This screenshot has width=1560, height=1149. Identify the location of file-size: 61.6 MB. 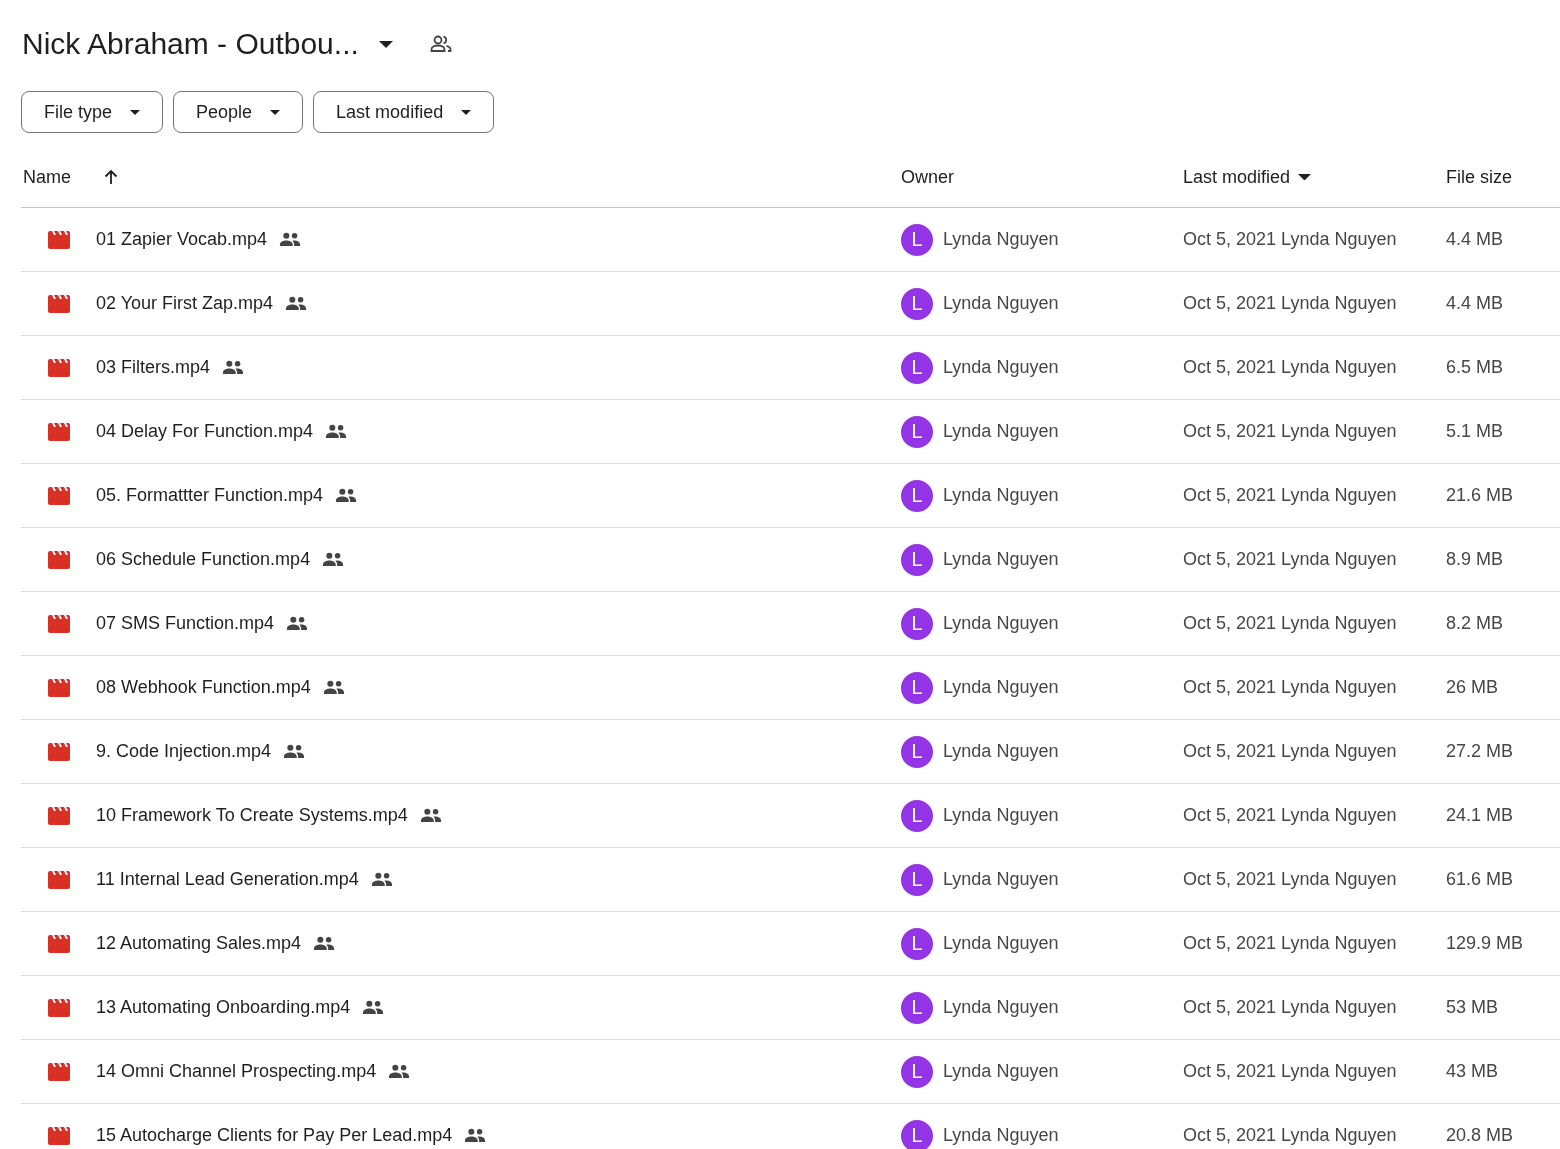
(1480, 879).